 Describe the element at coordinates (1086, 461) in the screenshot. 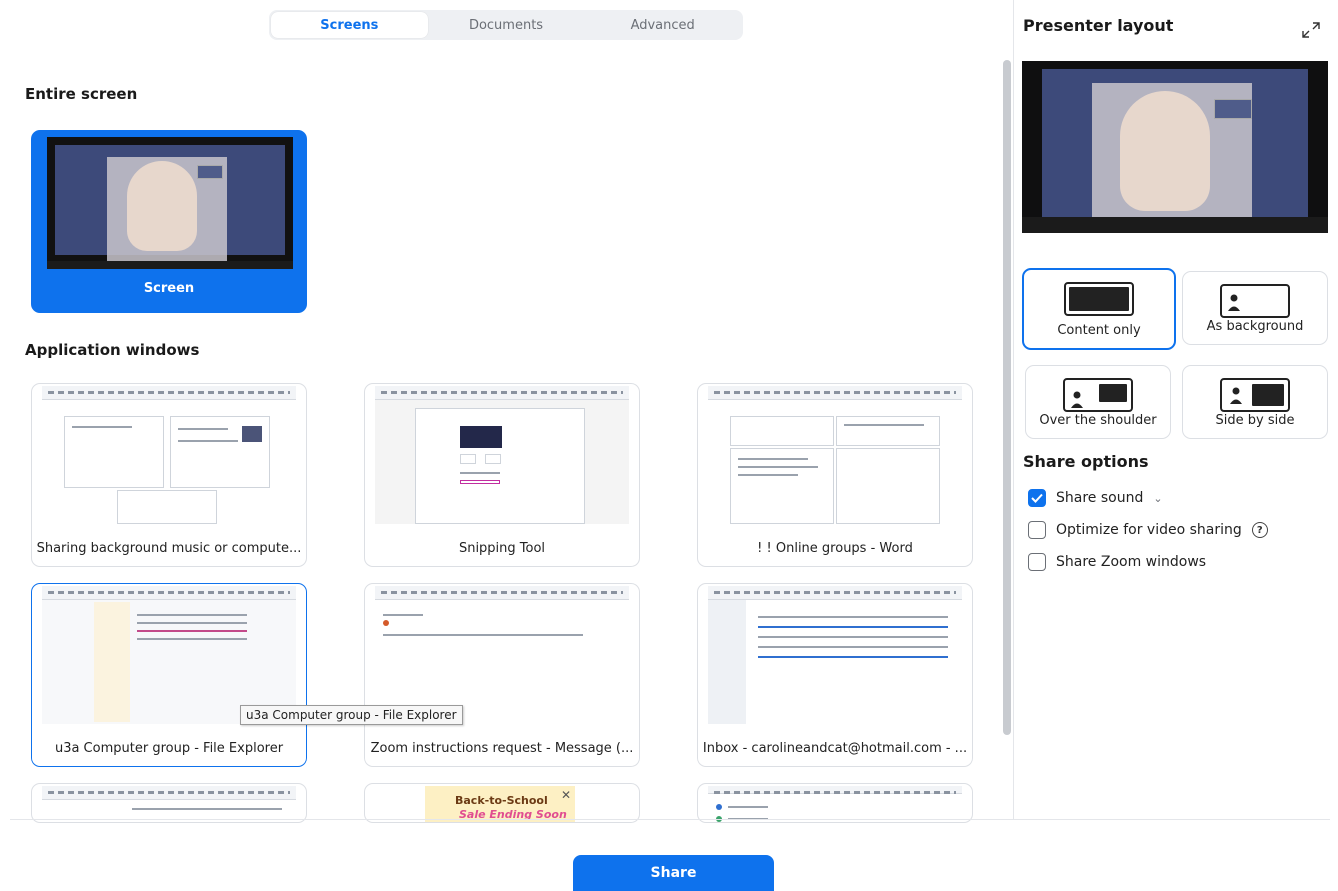

I see `share-options-title: Share options` at that location.